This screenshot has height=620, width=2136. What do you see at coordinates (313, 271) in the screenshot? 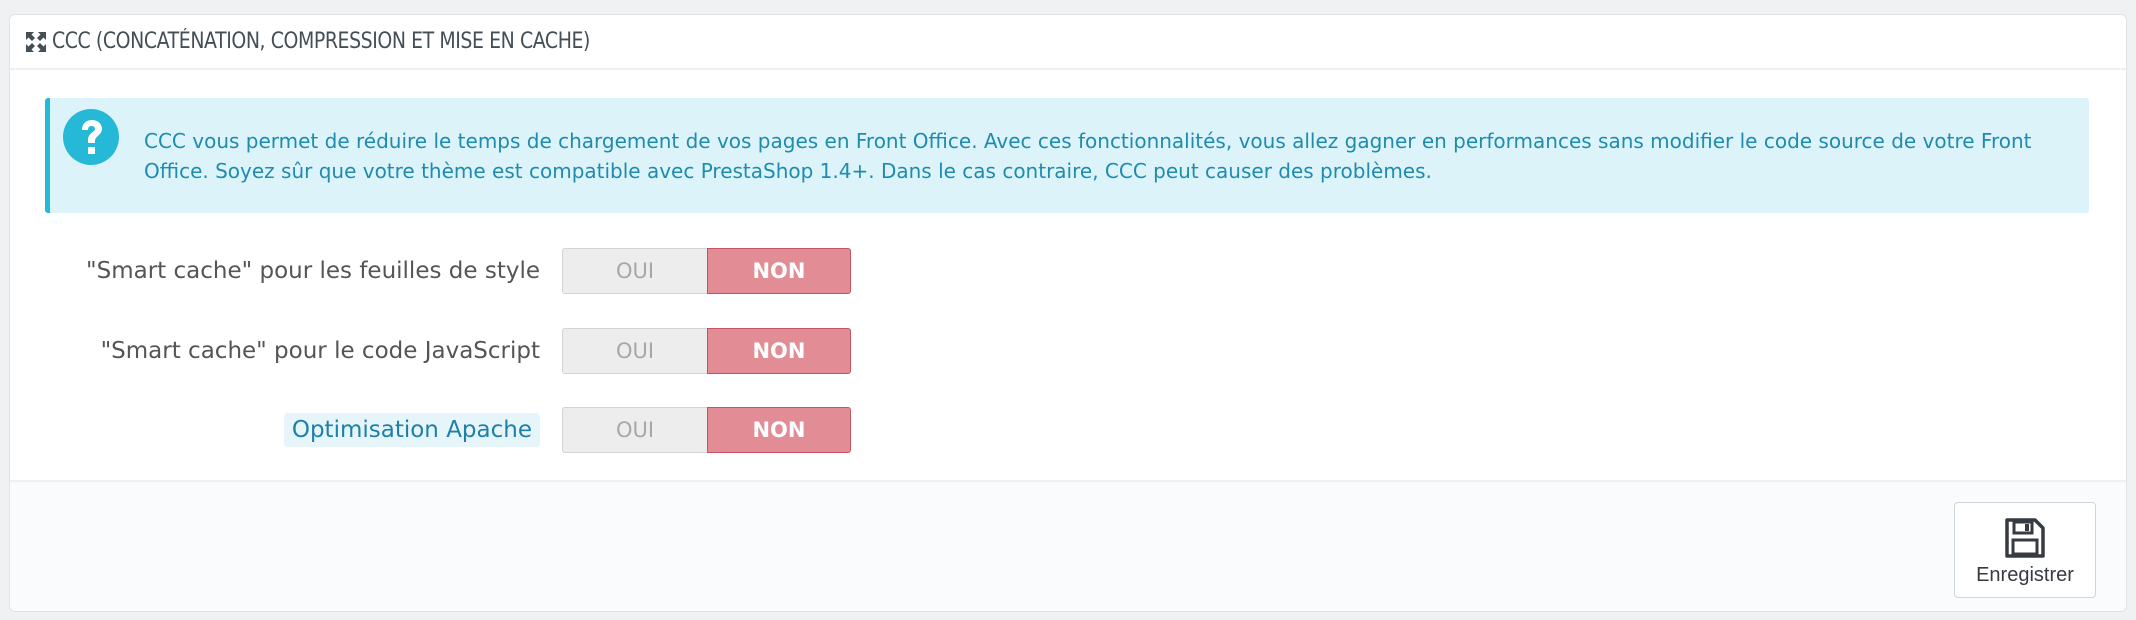
I see `setting-label-css-cache: "Smart cache" pour les feuilles de style` at bounding box center [313, 271].